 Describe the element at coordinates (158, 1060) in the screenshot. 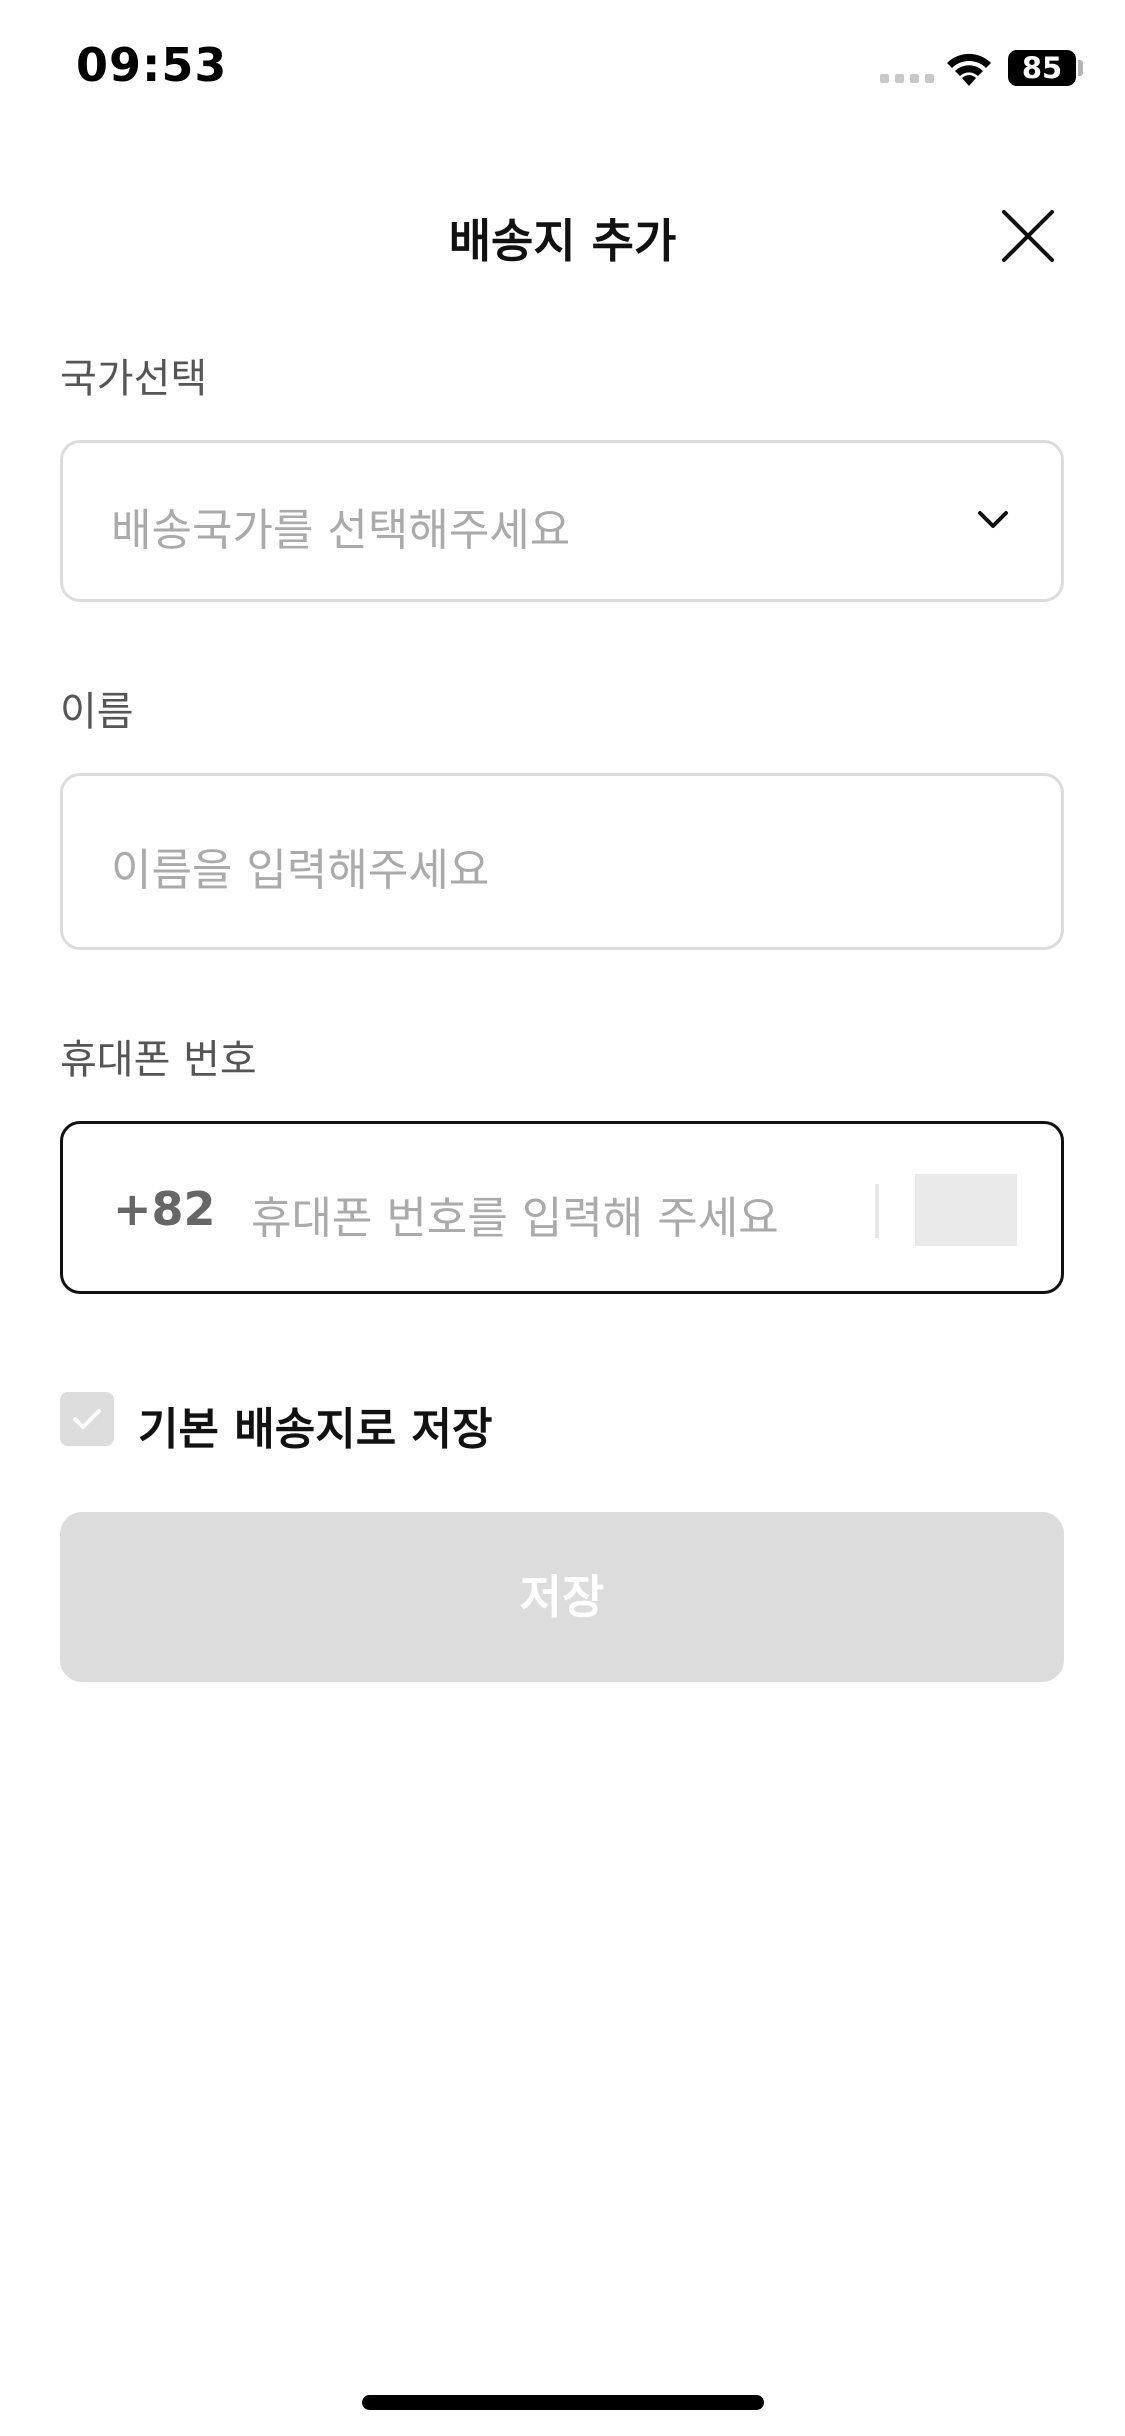

I see `phone-label: 휴대폰 번호` at that location.